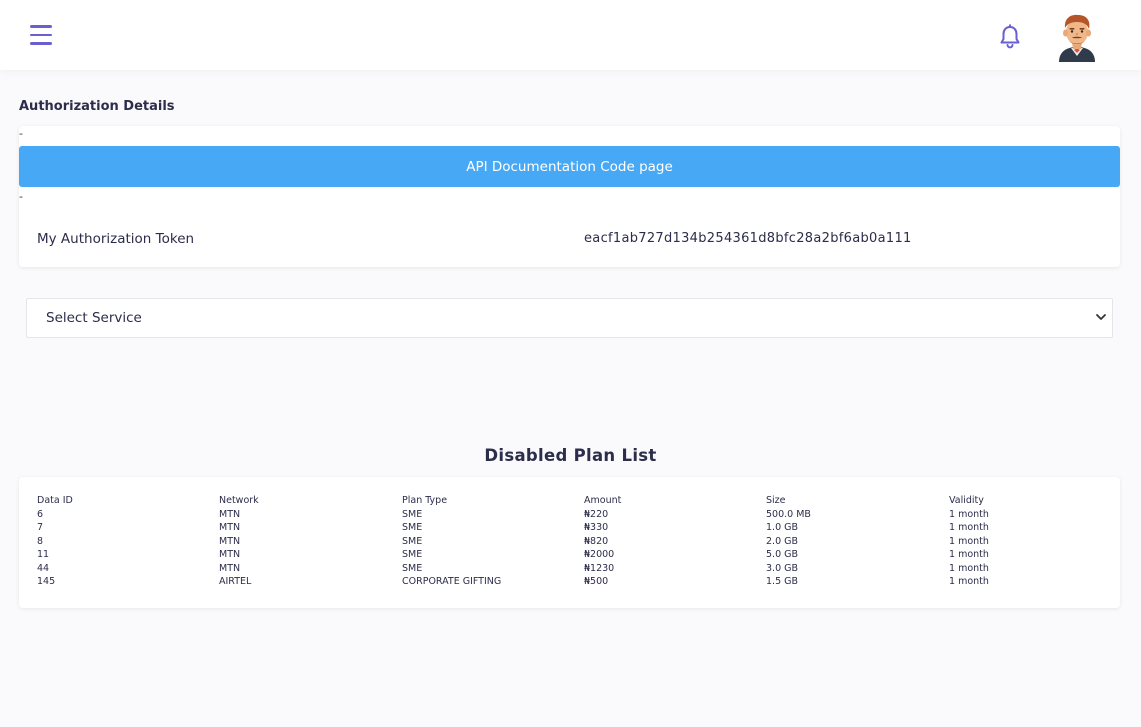  I want to click on authorization-token-value: eacf1ab727d134b254361d8bfc28a2bf6ab0a111, so click(748, 238).